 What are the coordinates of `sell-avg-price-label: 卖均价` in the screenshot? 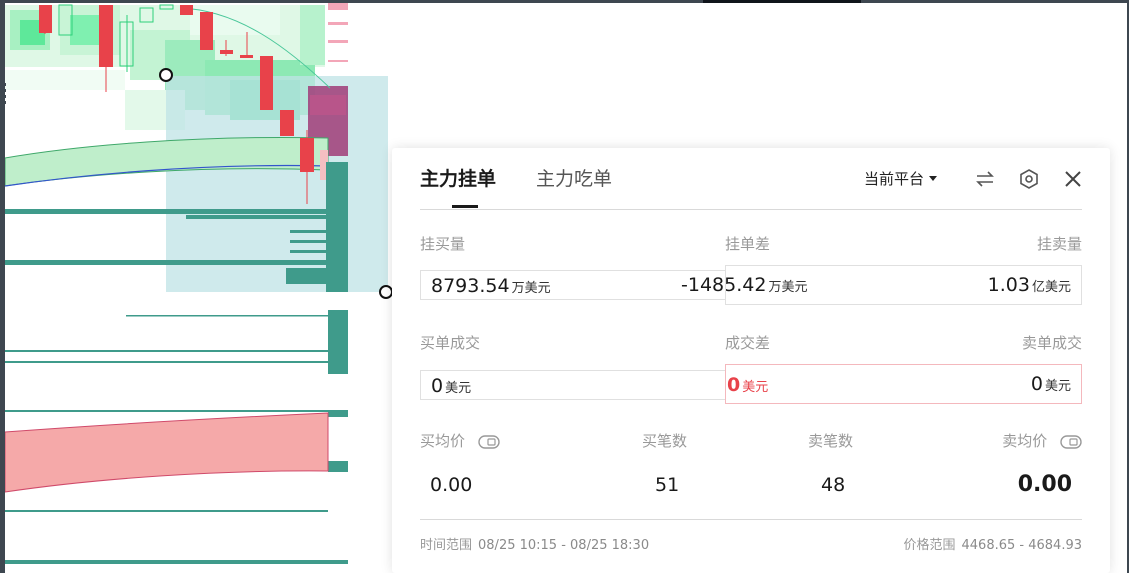 It's located at (1042, 441).